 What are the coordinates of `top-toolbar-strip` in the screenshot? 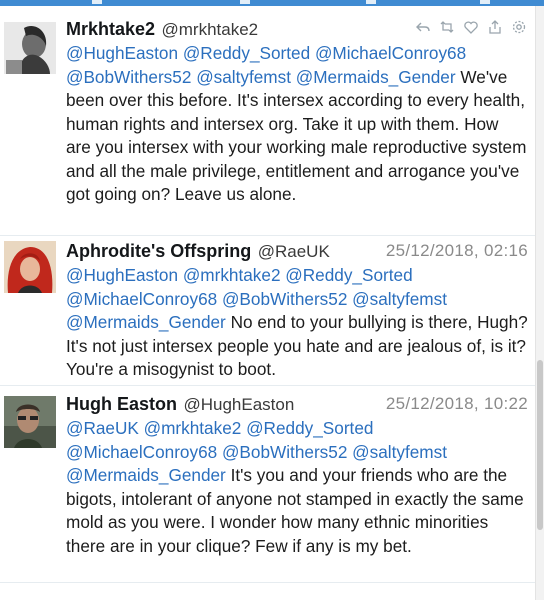 It's located at (272, 3).